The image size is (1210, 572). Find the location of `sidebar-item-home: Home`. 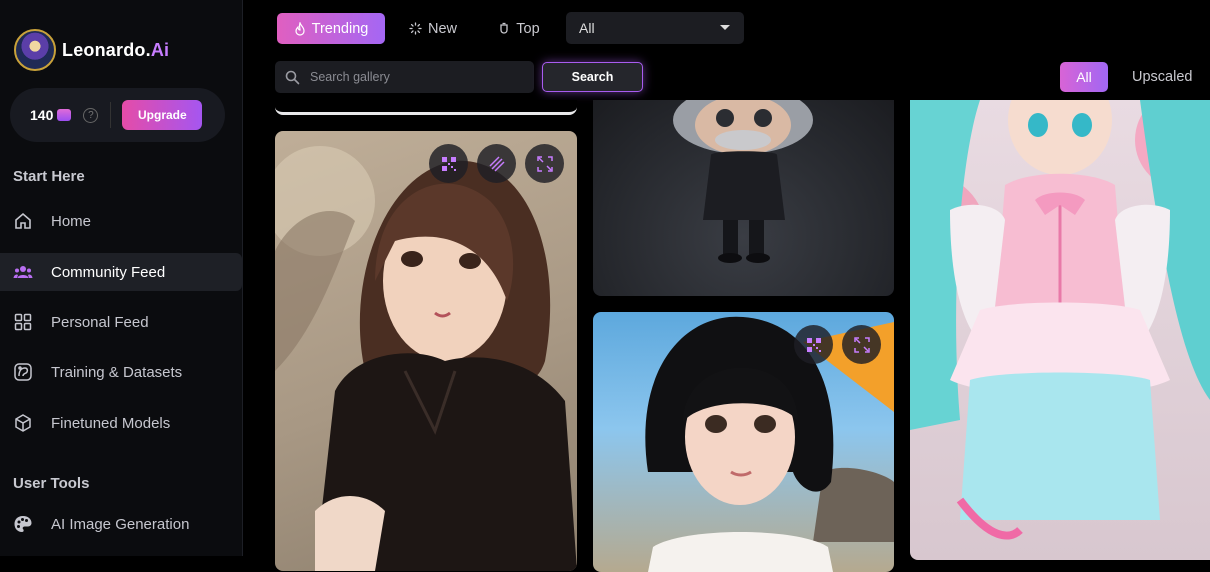

sidebar-item-home: Home is located at coordinates (121, 221).